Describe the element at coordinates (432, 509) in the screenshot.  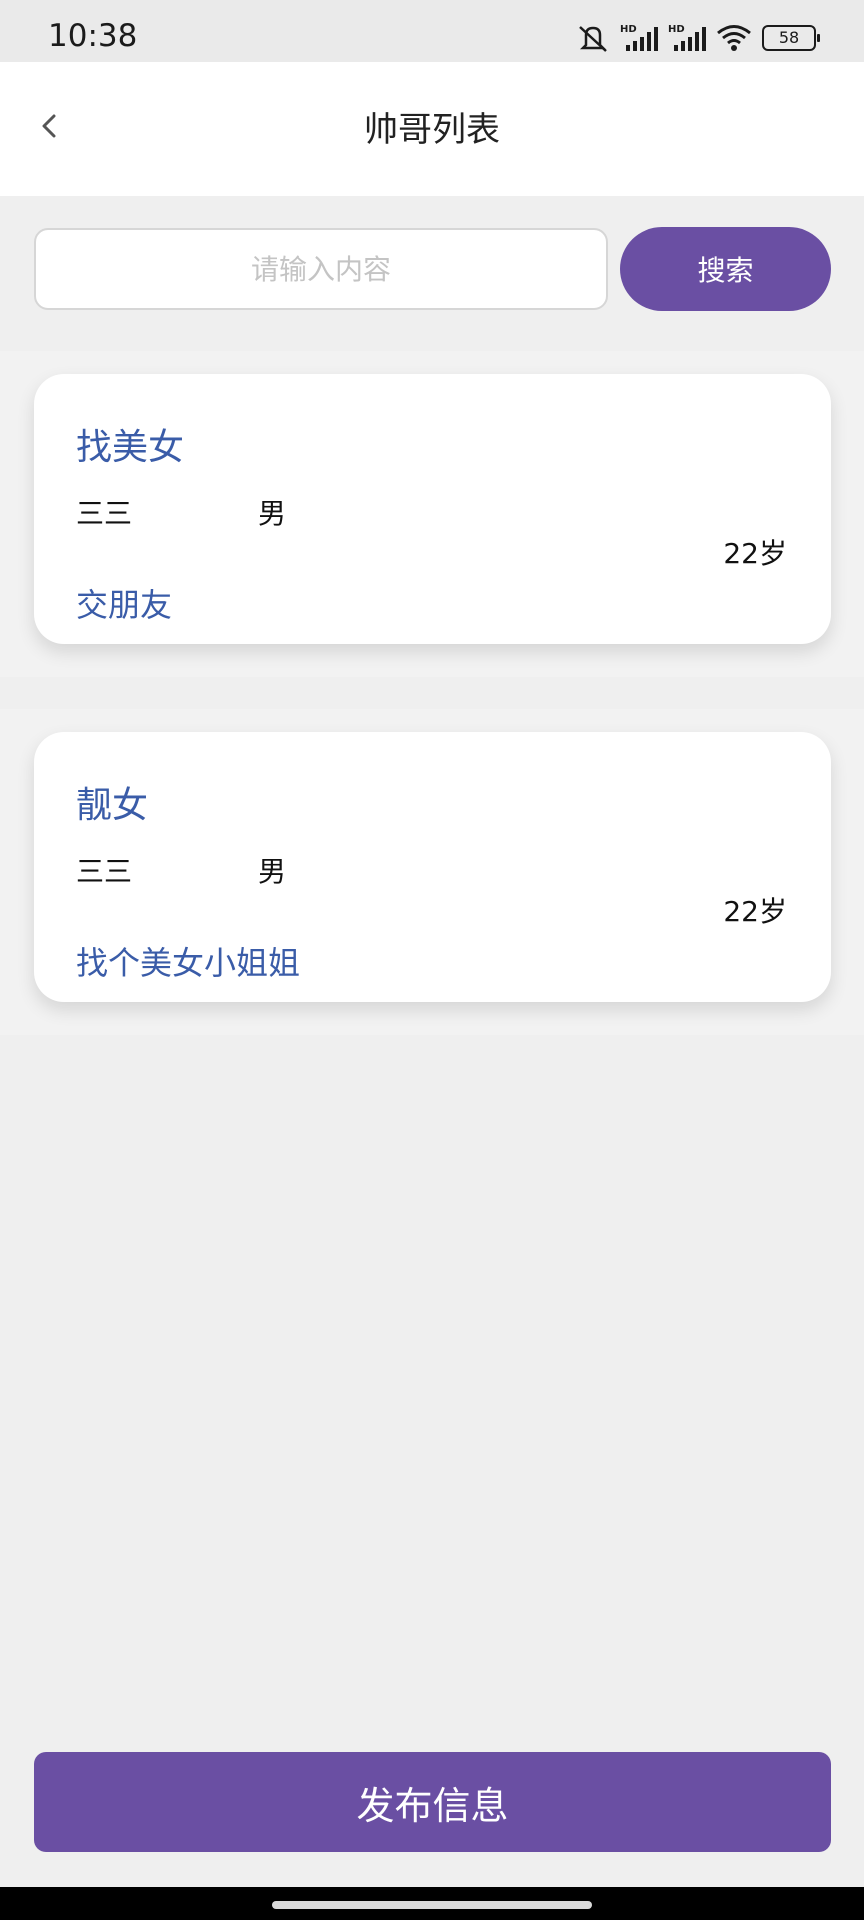
I see `list-item: 找美女 三三 男 22岁 交朋友` at that location.